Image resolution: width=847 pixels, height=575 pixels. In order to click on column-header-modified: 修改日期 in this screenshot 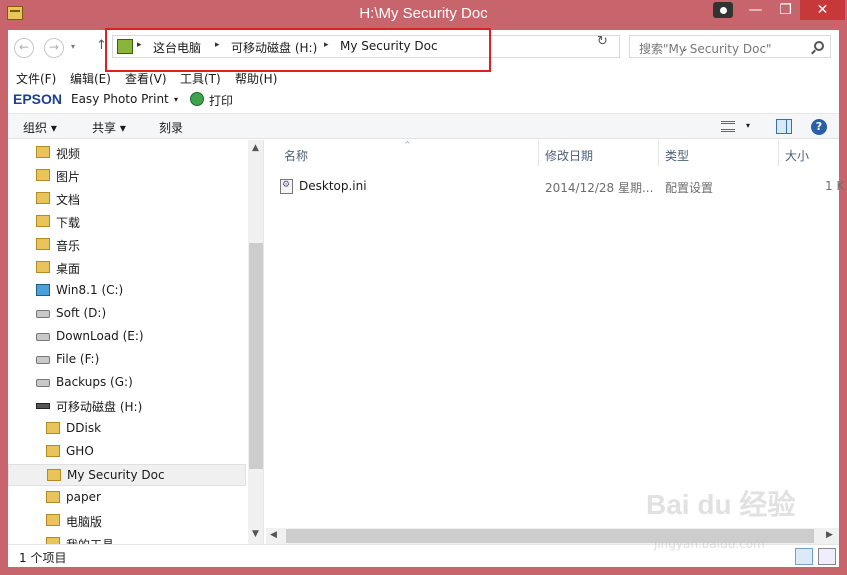, I will do `click(569, 155)`.